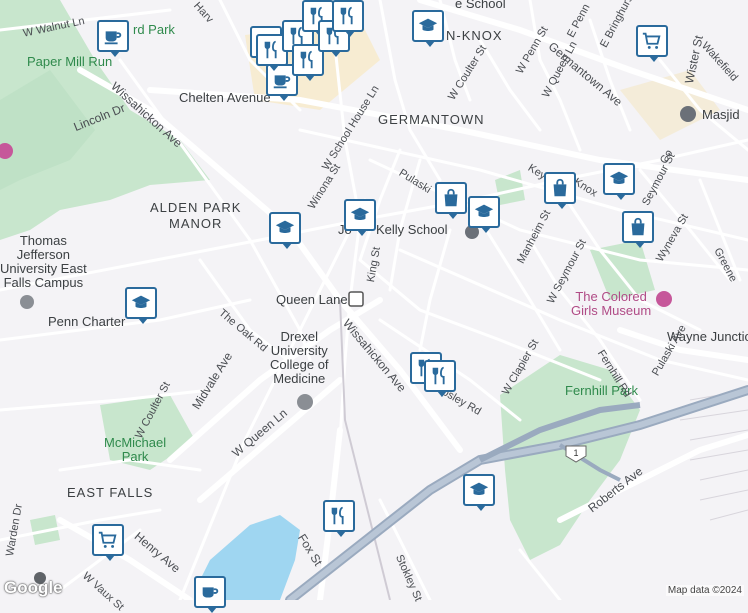 Image resolution: width=748 pixels, height=613 pixels. I want to click on place-masjid: Masjid, so click(721, 115).